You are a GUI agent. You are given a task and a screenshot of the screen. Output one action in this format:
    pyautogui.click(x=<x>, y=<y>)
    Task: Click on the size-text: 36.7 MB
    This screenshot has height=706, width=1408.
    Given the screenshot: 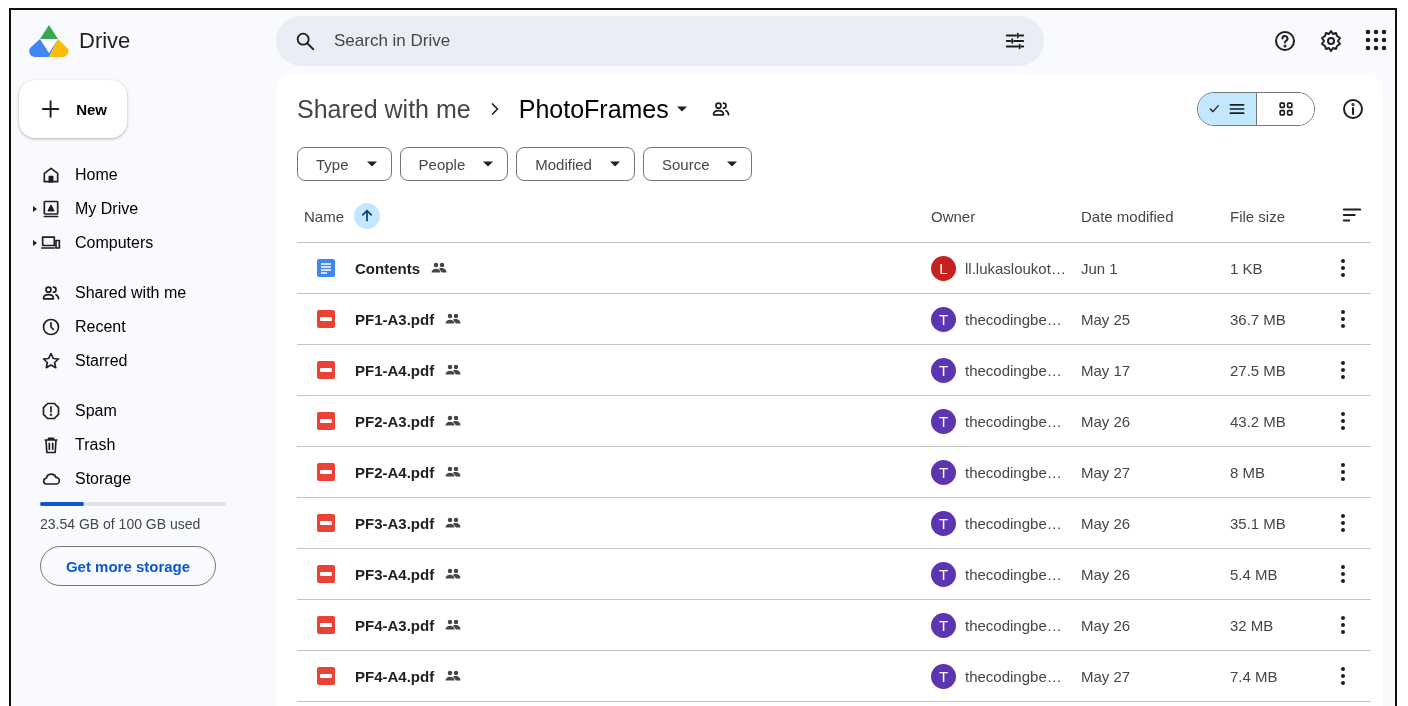 What is the action you would take?
    pyautogui.click(x=1258, y=319)
    